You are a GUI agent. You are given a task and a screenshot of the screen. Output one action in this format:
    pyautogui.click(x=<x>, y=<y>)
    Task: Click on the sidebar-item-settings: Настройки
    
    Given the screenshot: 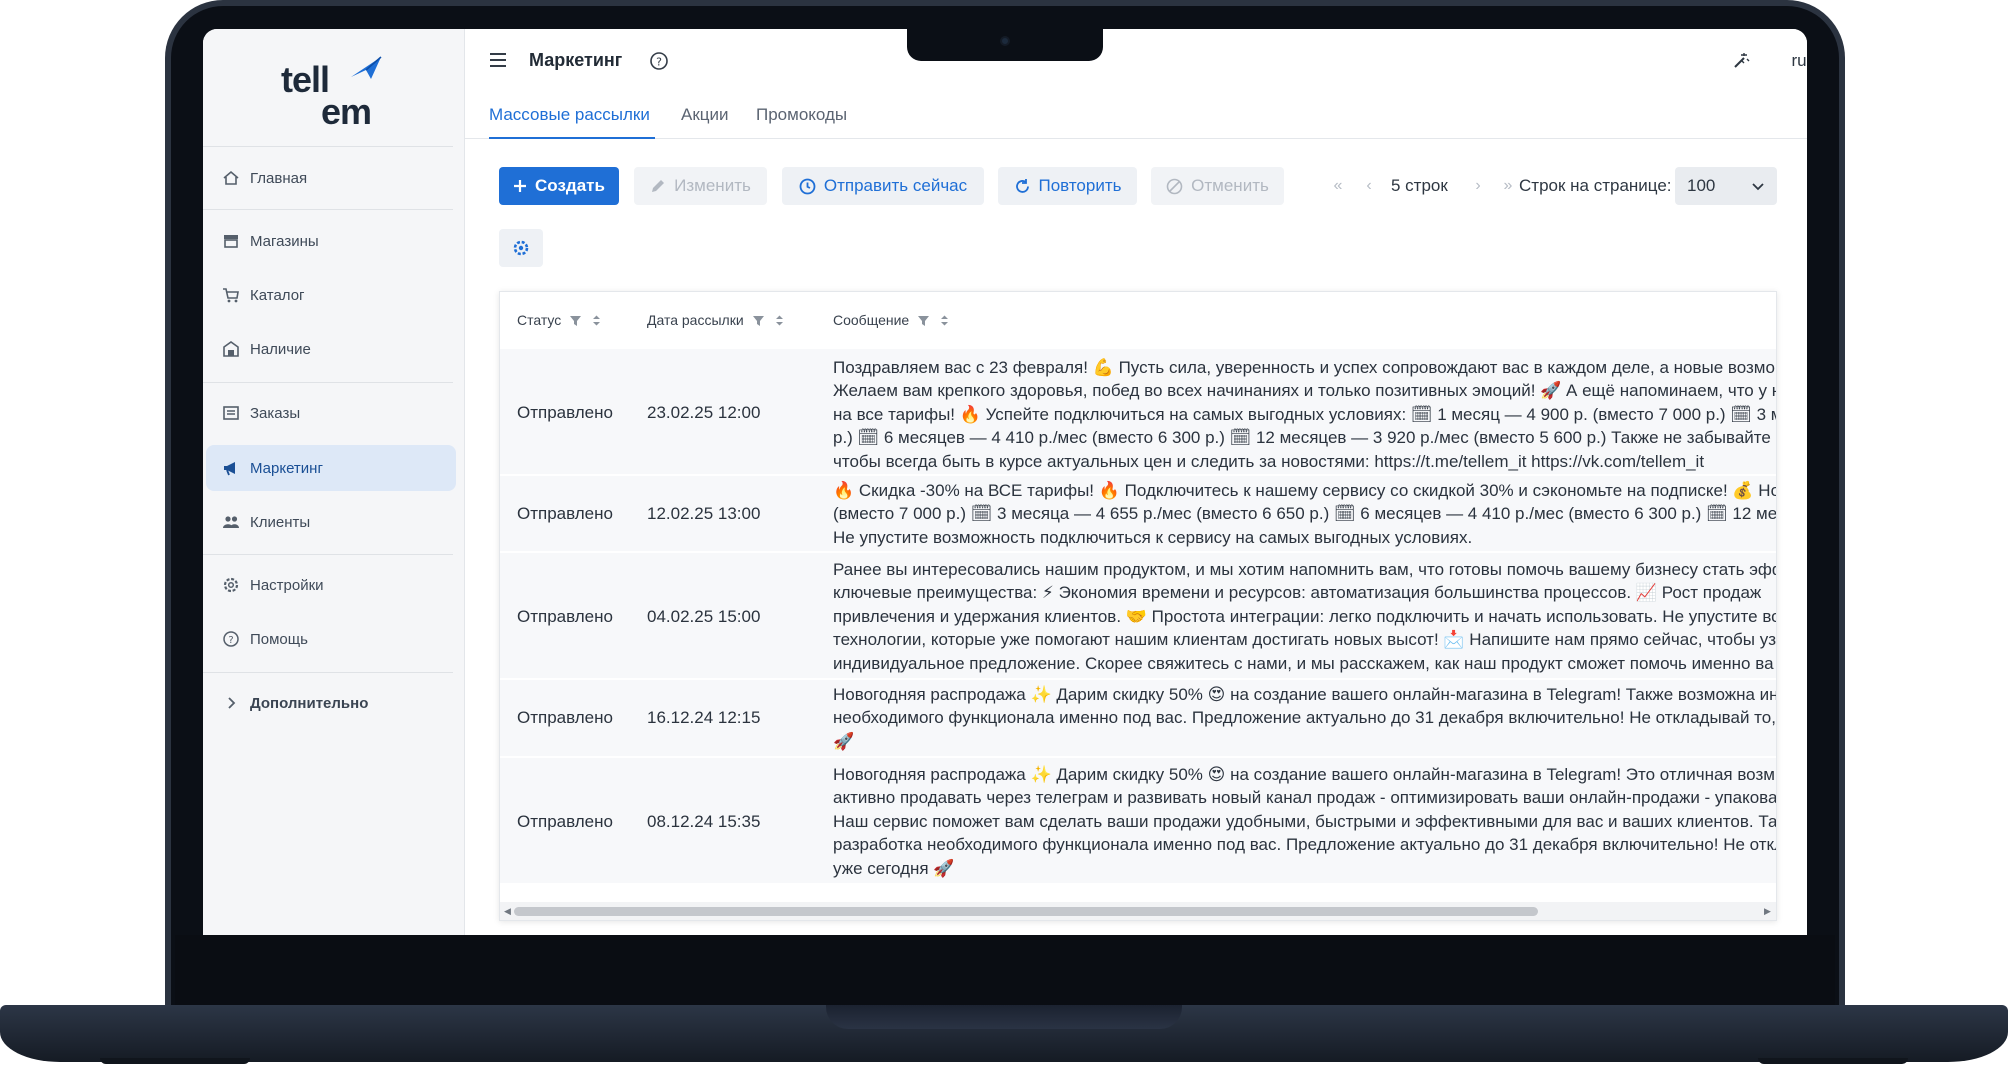 What is the action you would take?
    pyautogui.click(x=331, y=585)
    